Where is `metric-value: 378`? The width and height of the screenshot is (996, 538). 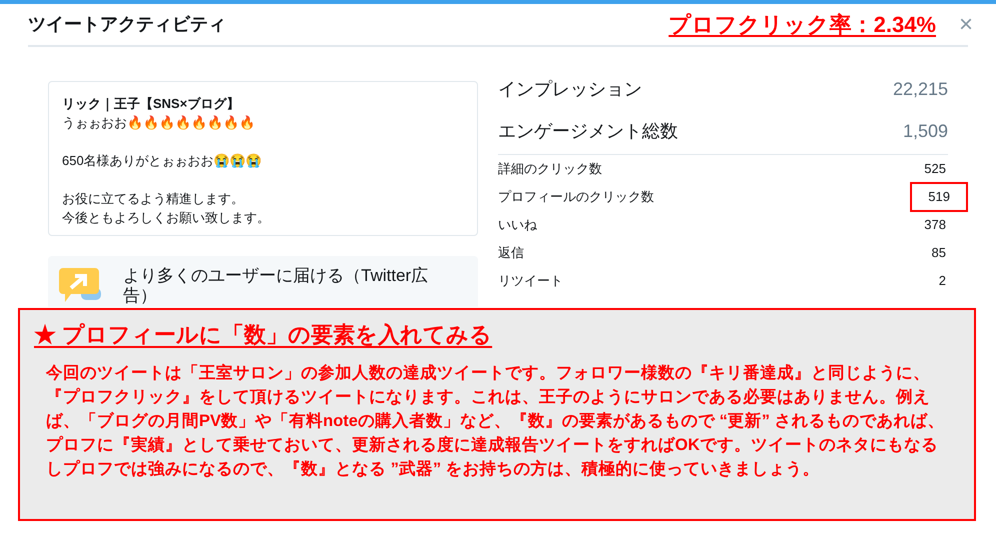 metric-value: 378 is located at coordinates (935, 225).